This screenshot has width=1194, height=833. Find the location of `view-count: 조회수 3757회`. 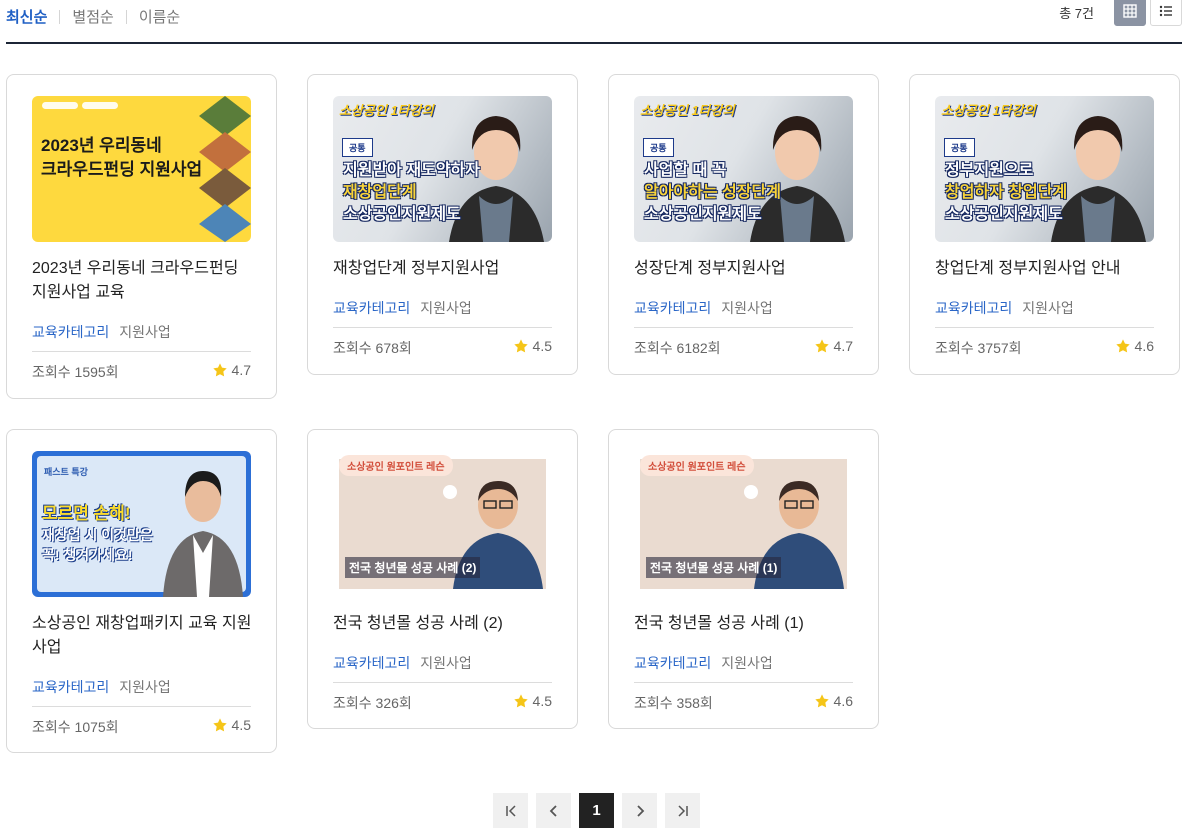

view-count: 조회수 3757회 is located at coordinates (978, 348).